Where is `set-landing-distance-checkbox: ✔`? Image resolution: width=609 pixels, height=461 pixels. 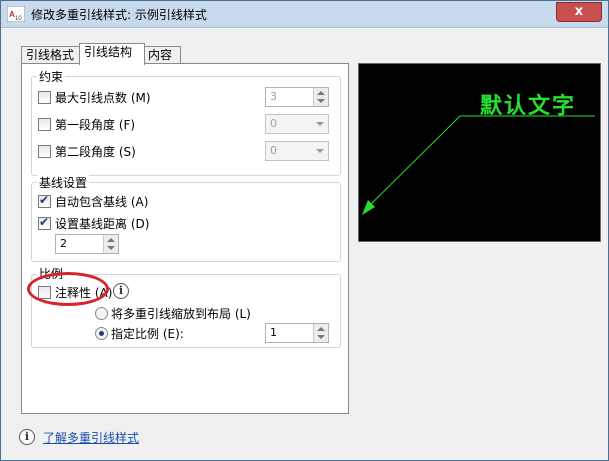 set-landing-distance-checkbox: ✔ is located at coordinates (44, 222).